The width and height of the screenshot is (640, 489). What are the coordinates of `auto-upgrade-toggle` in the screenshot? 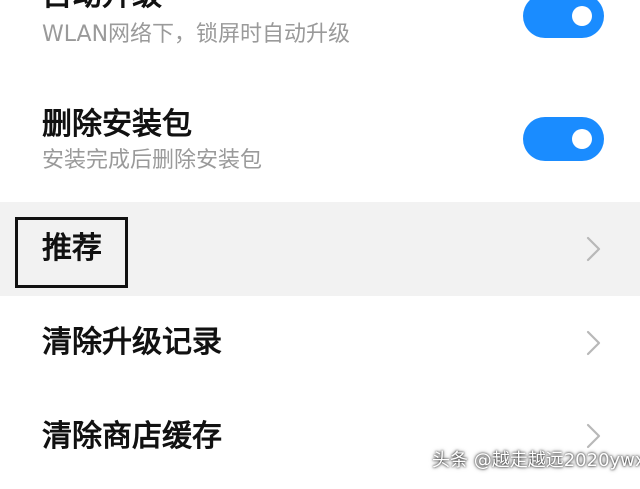 It's located at (563, 19).